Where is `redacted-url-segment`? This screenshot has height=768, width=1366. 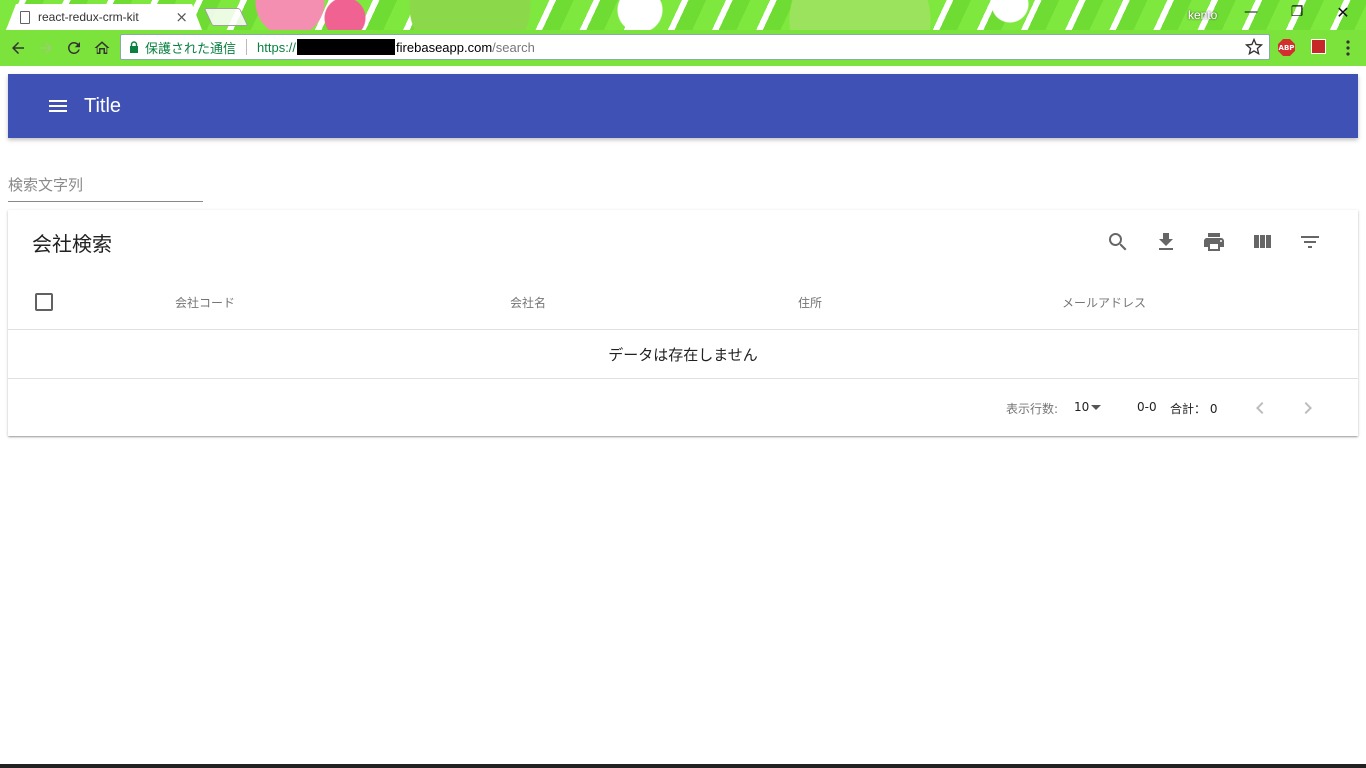
redacted-url-segment is located at coordinates (346, 47).